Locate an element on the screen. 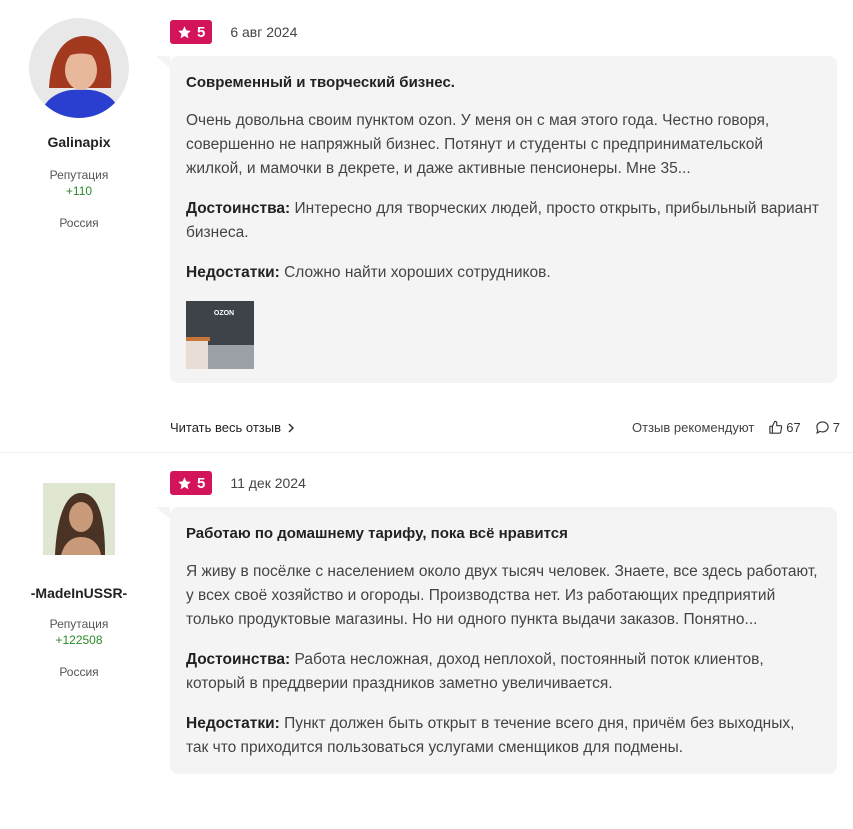 Image resolution: width=853 pixels, height=829 pixels. review-header: 5 6 авг 2024 is located at coordinates (233, 32).